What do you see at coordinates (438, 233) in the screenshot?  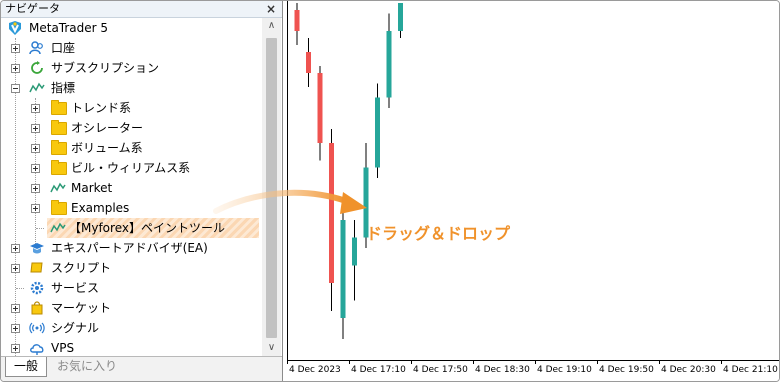 I see `drag-and-drop-label: ドラッグ＆ドロップ` at bounding box center [438, 233].